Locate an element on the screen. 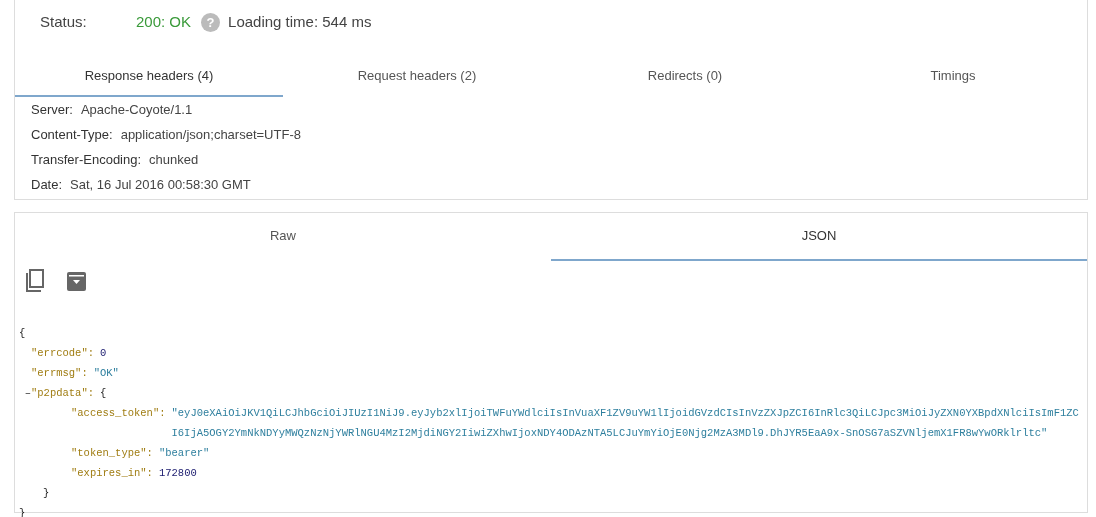 The height and width of the screenshot is (517, 1096). status-code: 200: OK is located at coordinates (164, 22).